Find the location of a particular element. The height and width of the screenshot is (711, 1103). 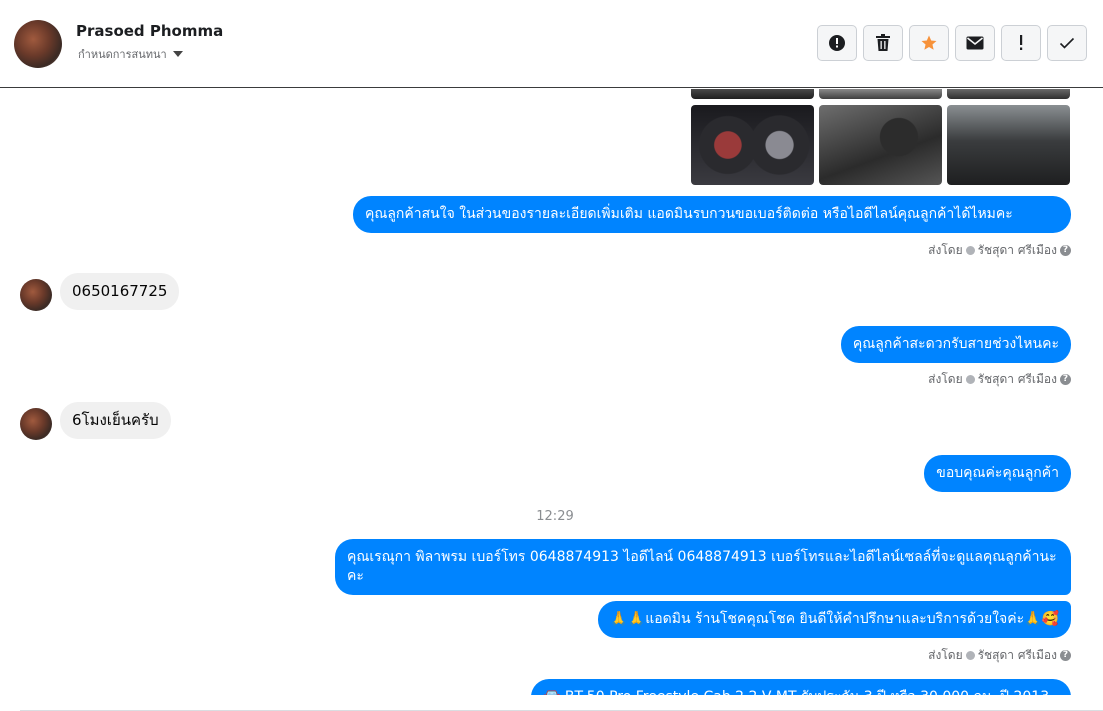

caret-down-icon is located at coordinates (177, 54).